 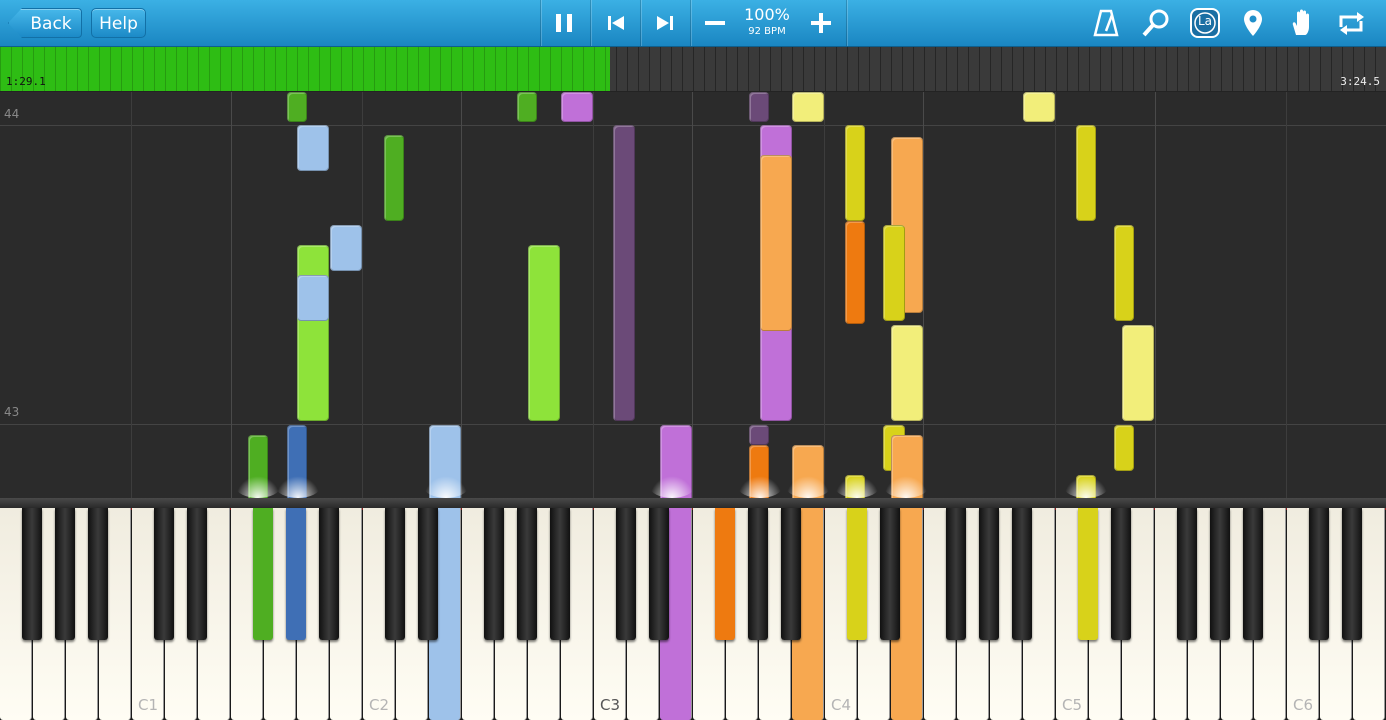 I want to click on skip-back-icon, so click(x=616, y=23).